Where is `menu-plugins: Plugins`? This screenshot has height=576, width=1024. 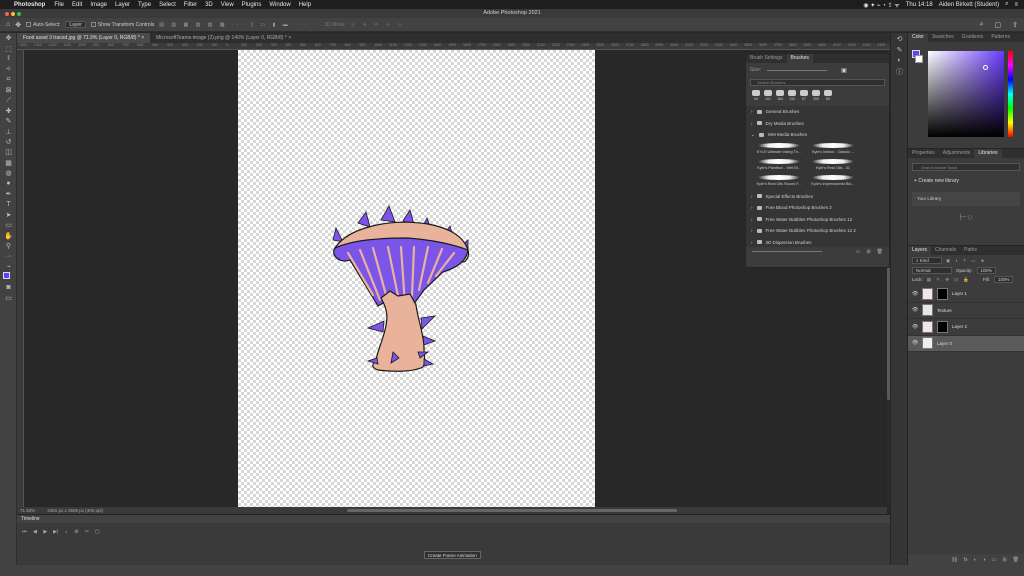
menu-plugins: Plugins is located at coordinates (252, 5).